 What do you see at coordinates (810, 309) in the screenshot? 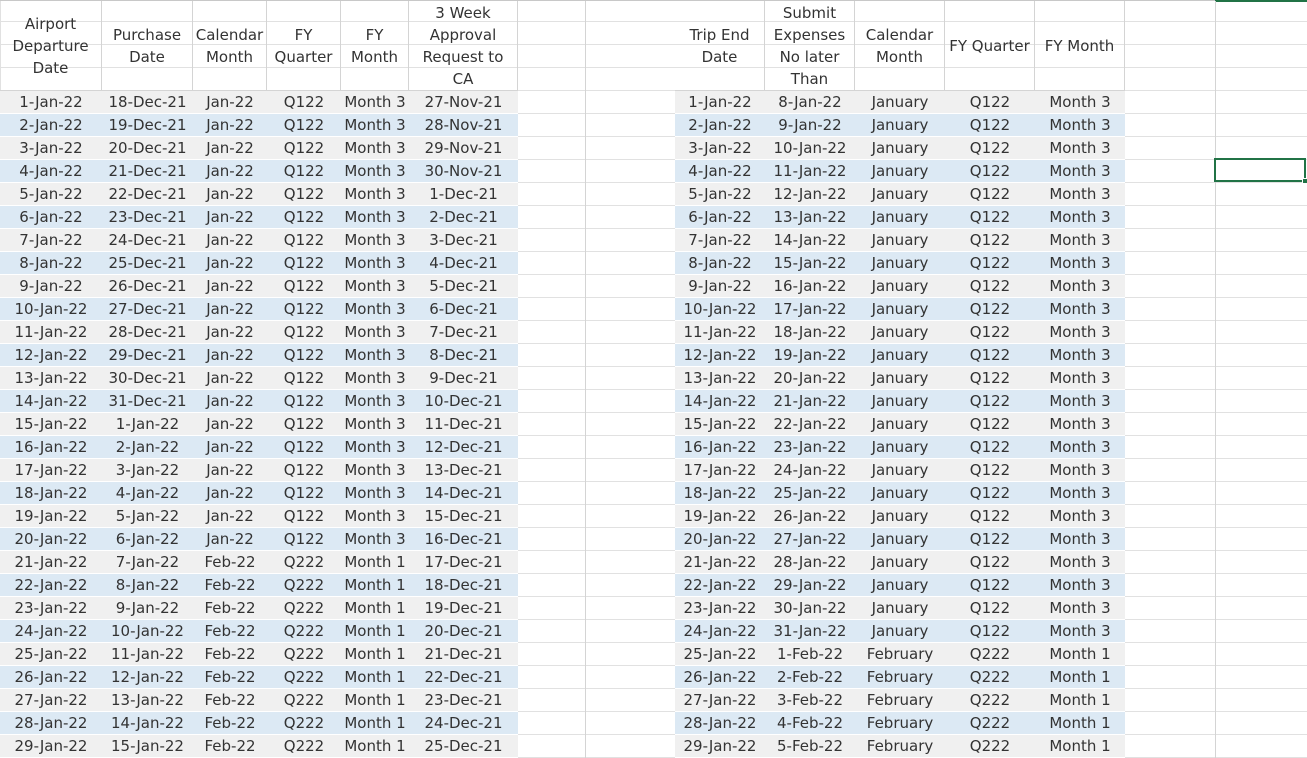
I see `table-cell: 17-Jan-22` at bounding box center [810, 309].